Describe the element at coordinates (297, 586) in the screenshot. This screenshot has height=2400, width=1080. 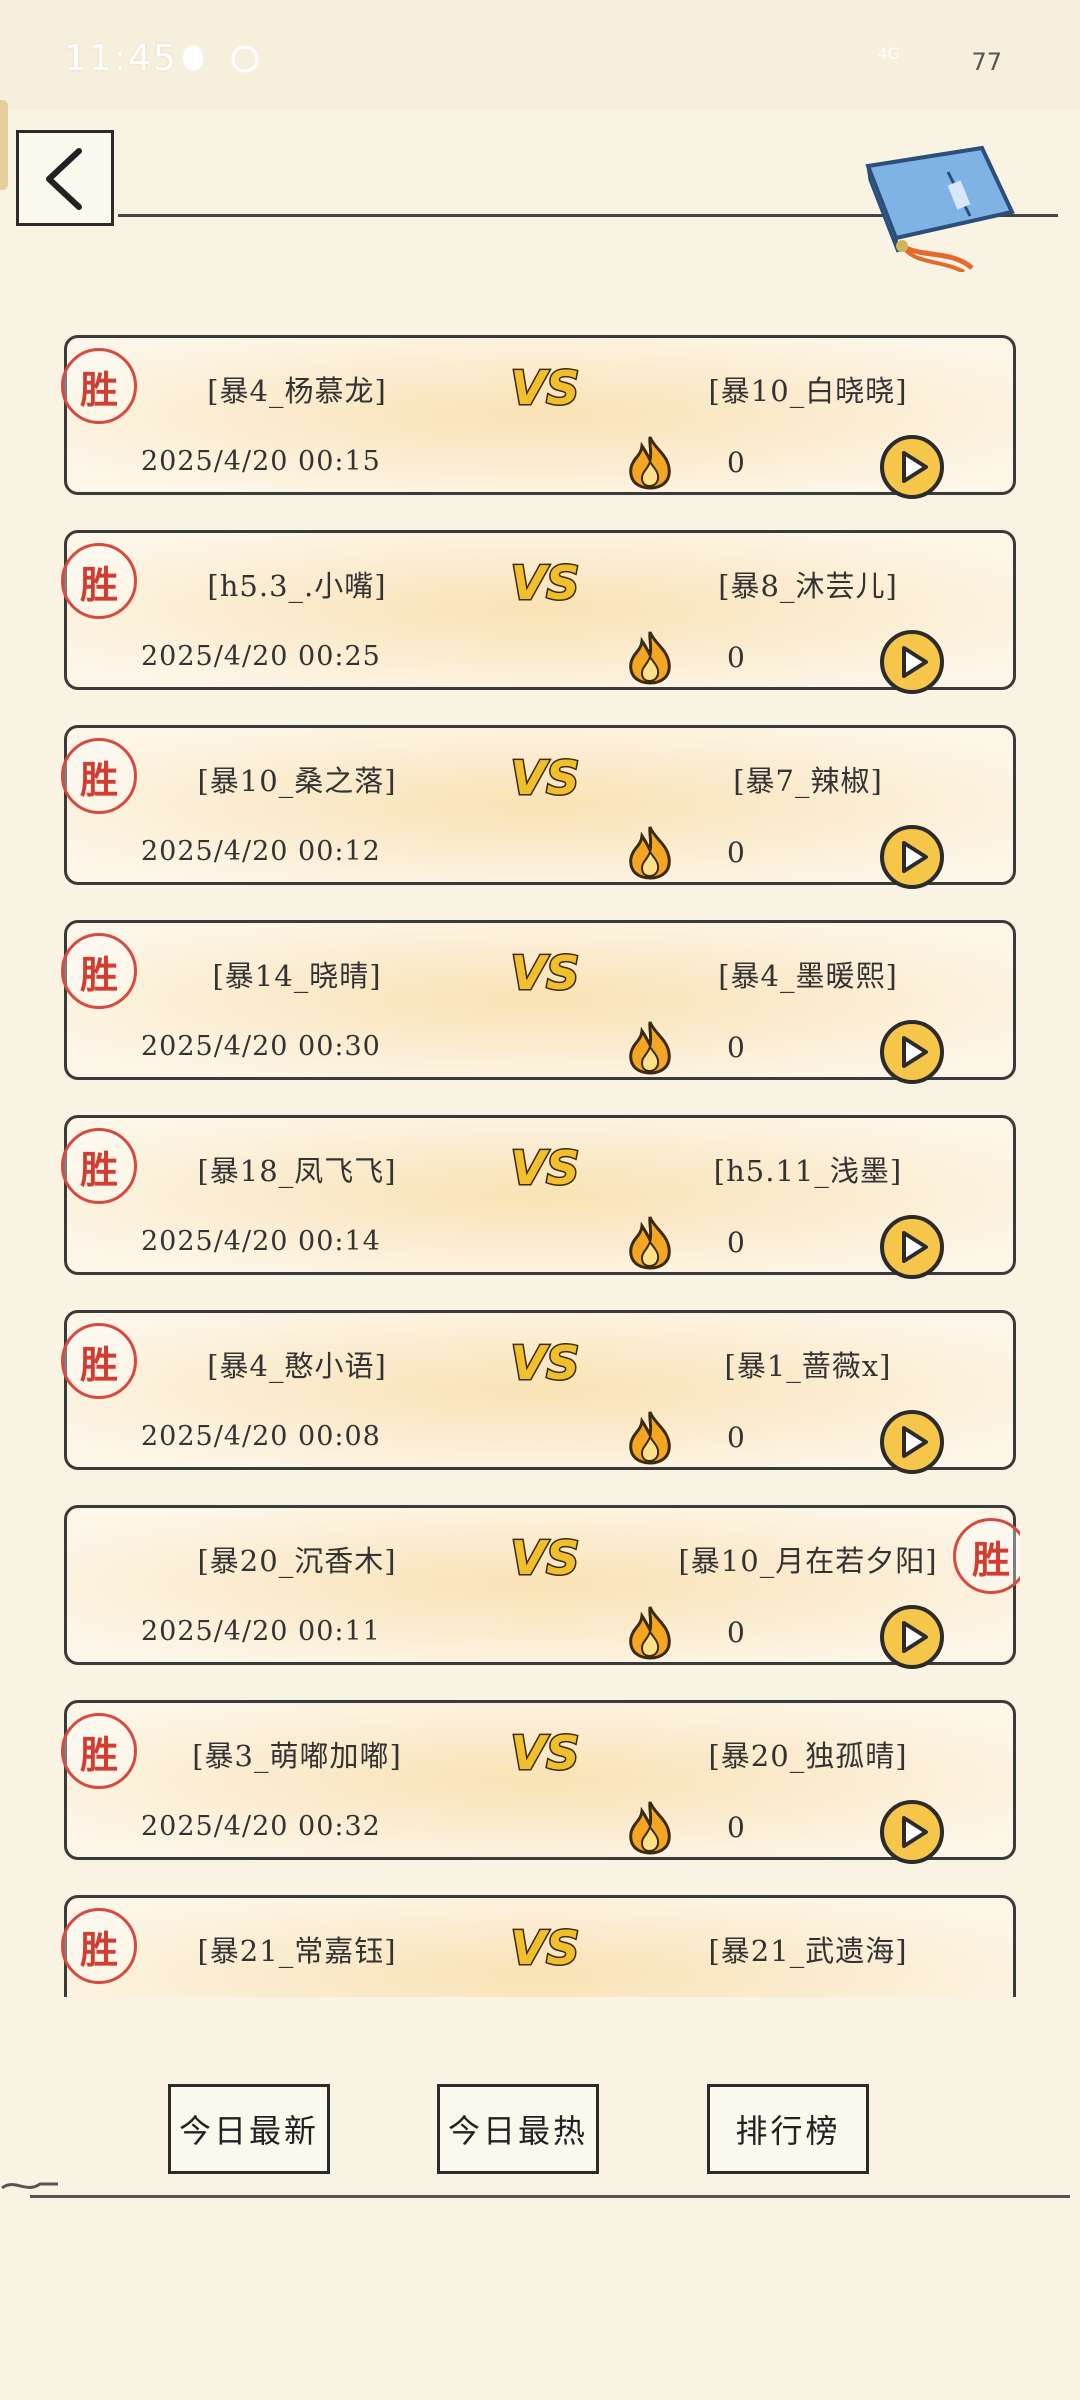
I see `player-left-name: [h5.3_.小嘴]` at that location.